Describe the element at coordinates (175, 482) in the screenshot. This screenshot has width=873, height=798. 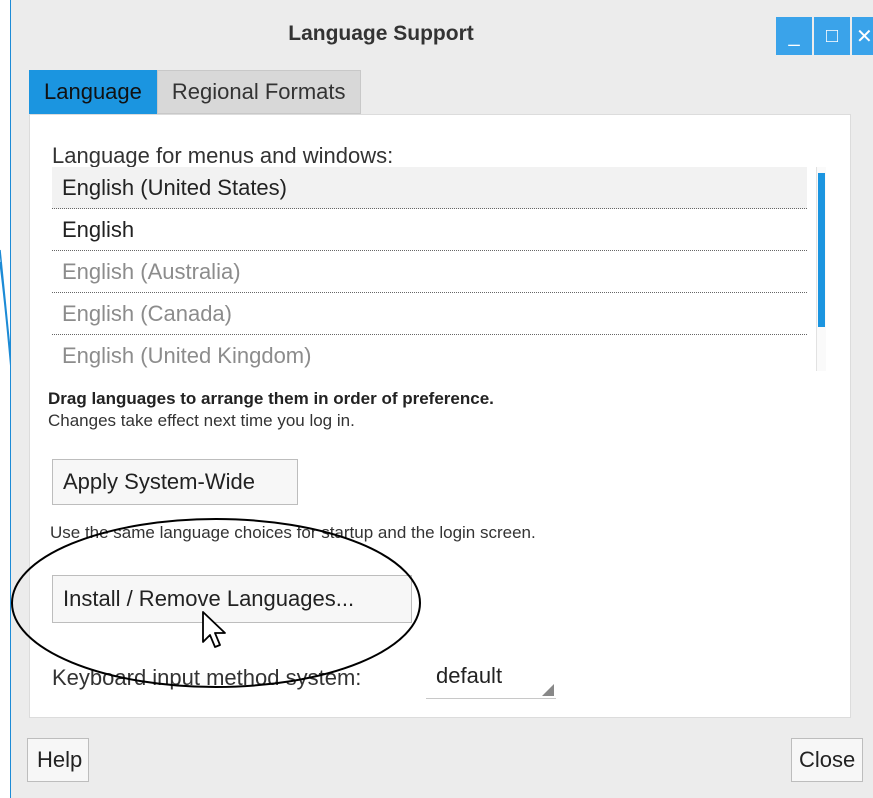
I see `apply-system-wide-button: Apply System-Wide` at that location.